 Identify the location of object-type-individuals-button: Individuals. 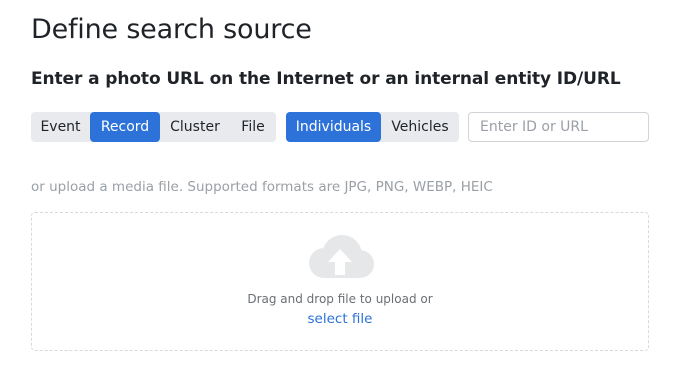
(333, 127).